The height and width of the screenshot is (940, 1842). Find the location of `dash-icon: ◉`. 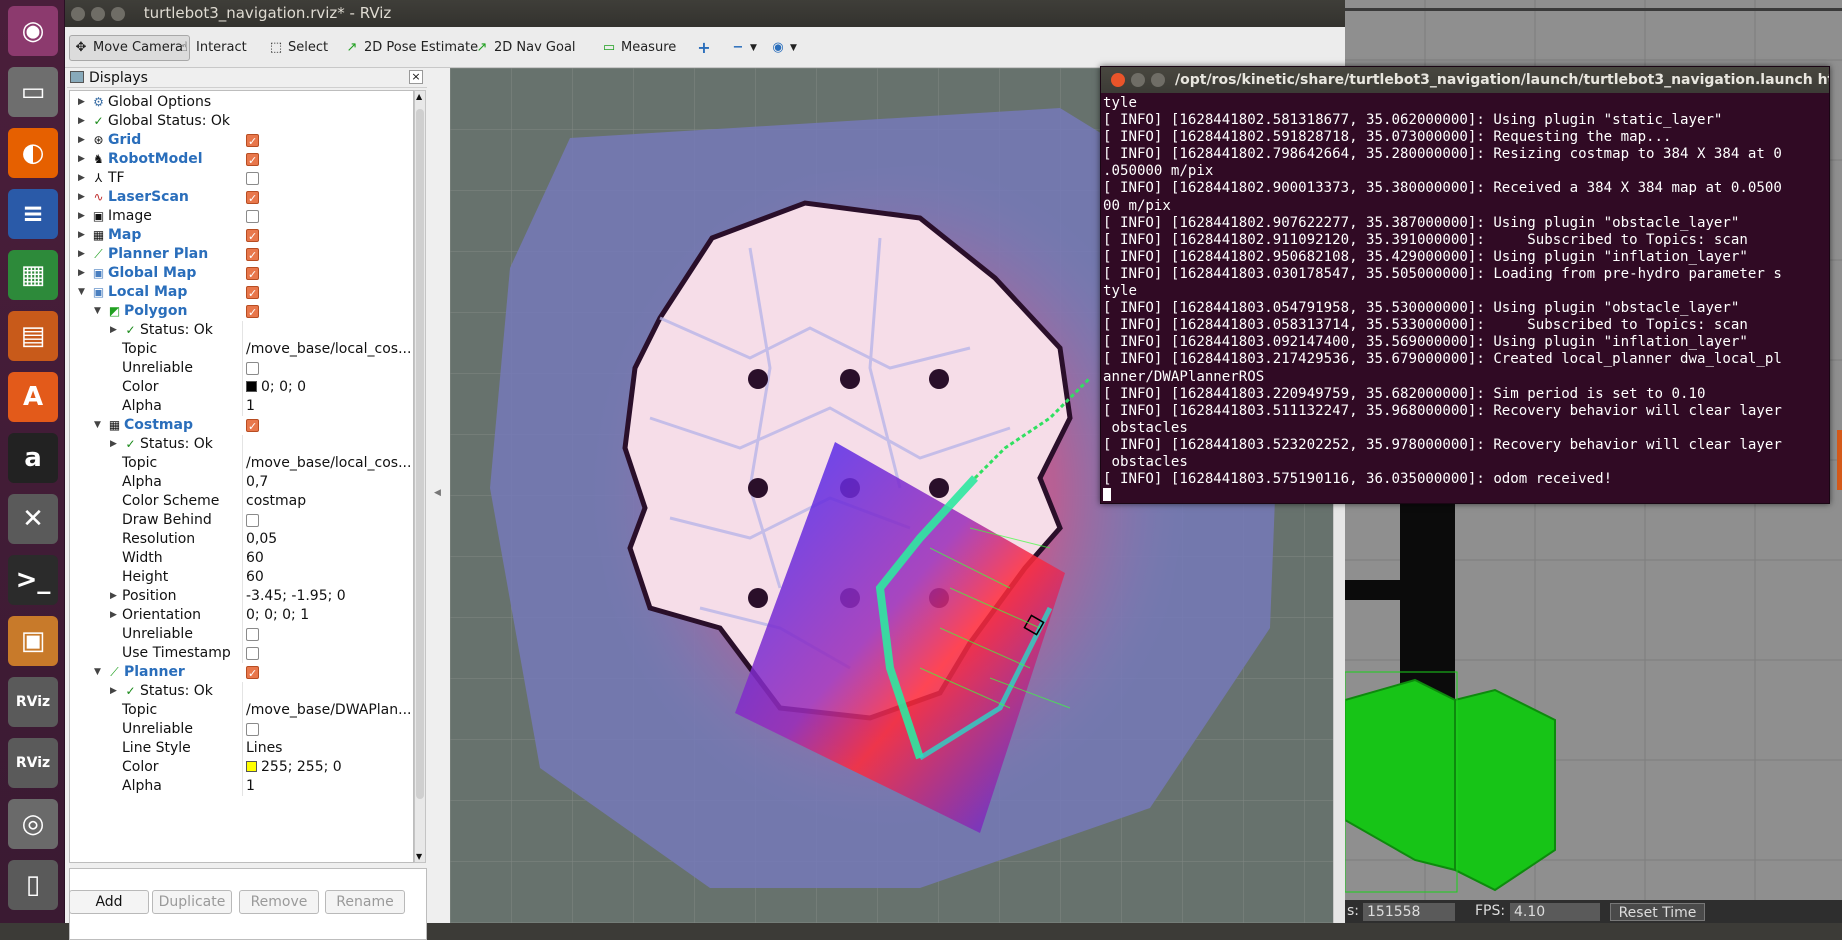

dash-icon: ◉ is located at coordinates (33, 31).